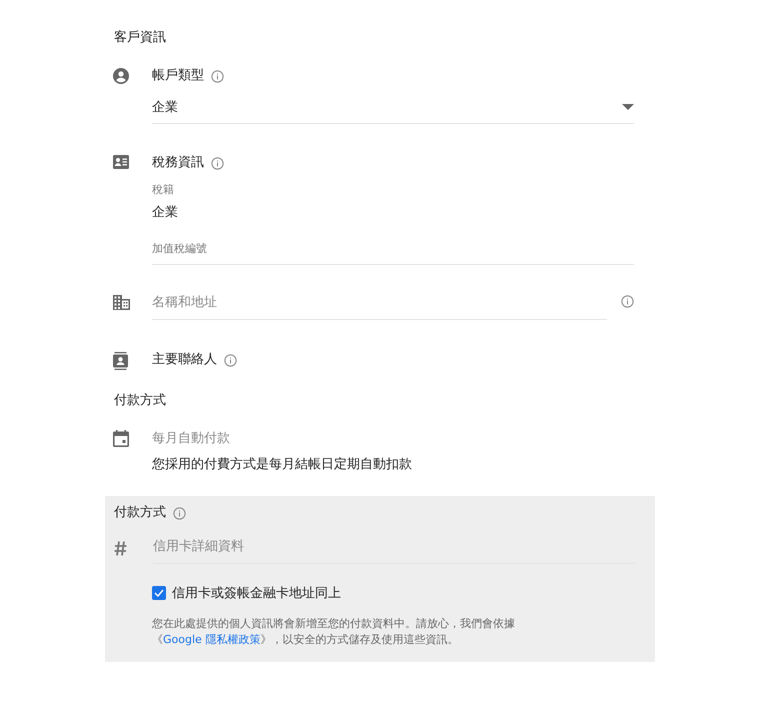 This screenshot has height=712, width=760. What do you see at coordinates (256, 593) in the screenshot?
I see `checkbox-label: 信用卡或簽帳金融卡地址同上` at bounding box center [256, 593].